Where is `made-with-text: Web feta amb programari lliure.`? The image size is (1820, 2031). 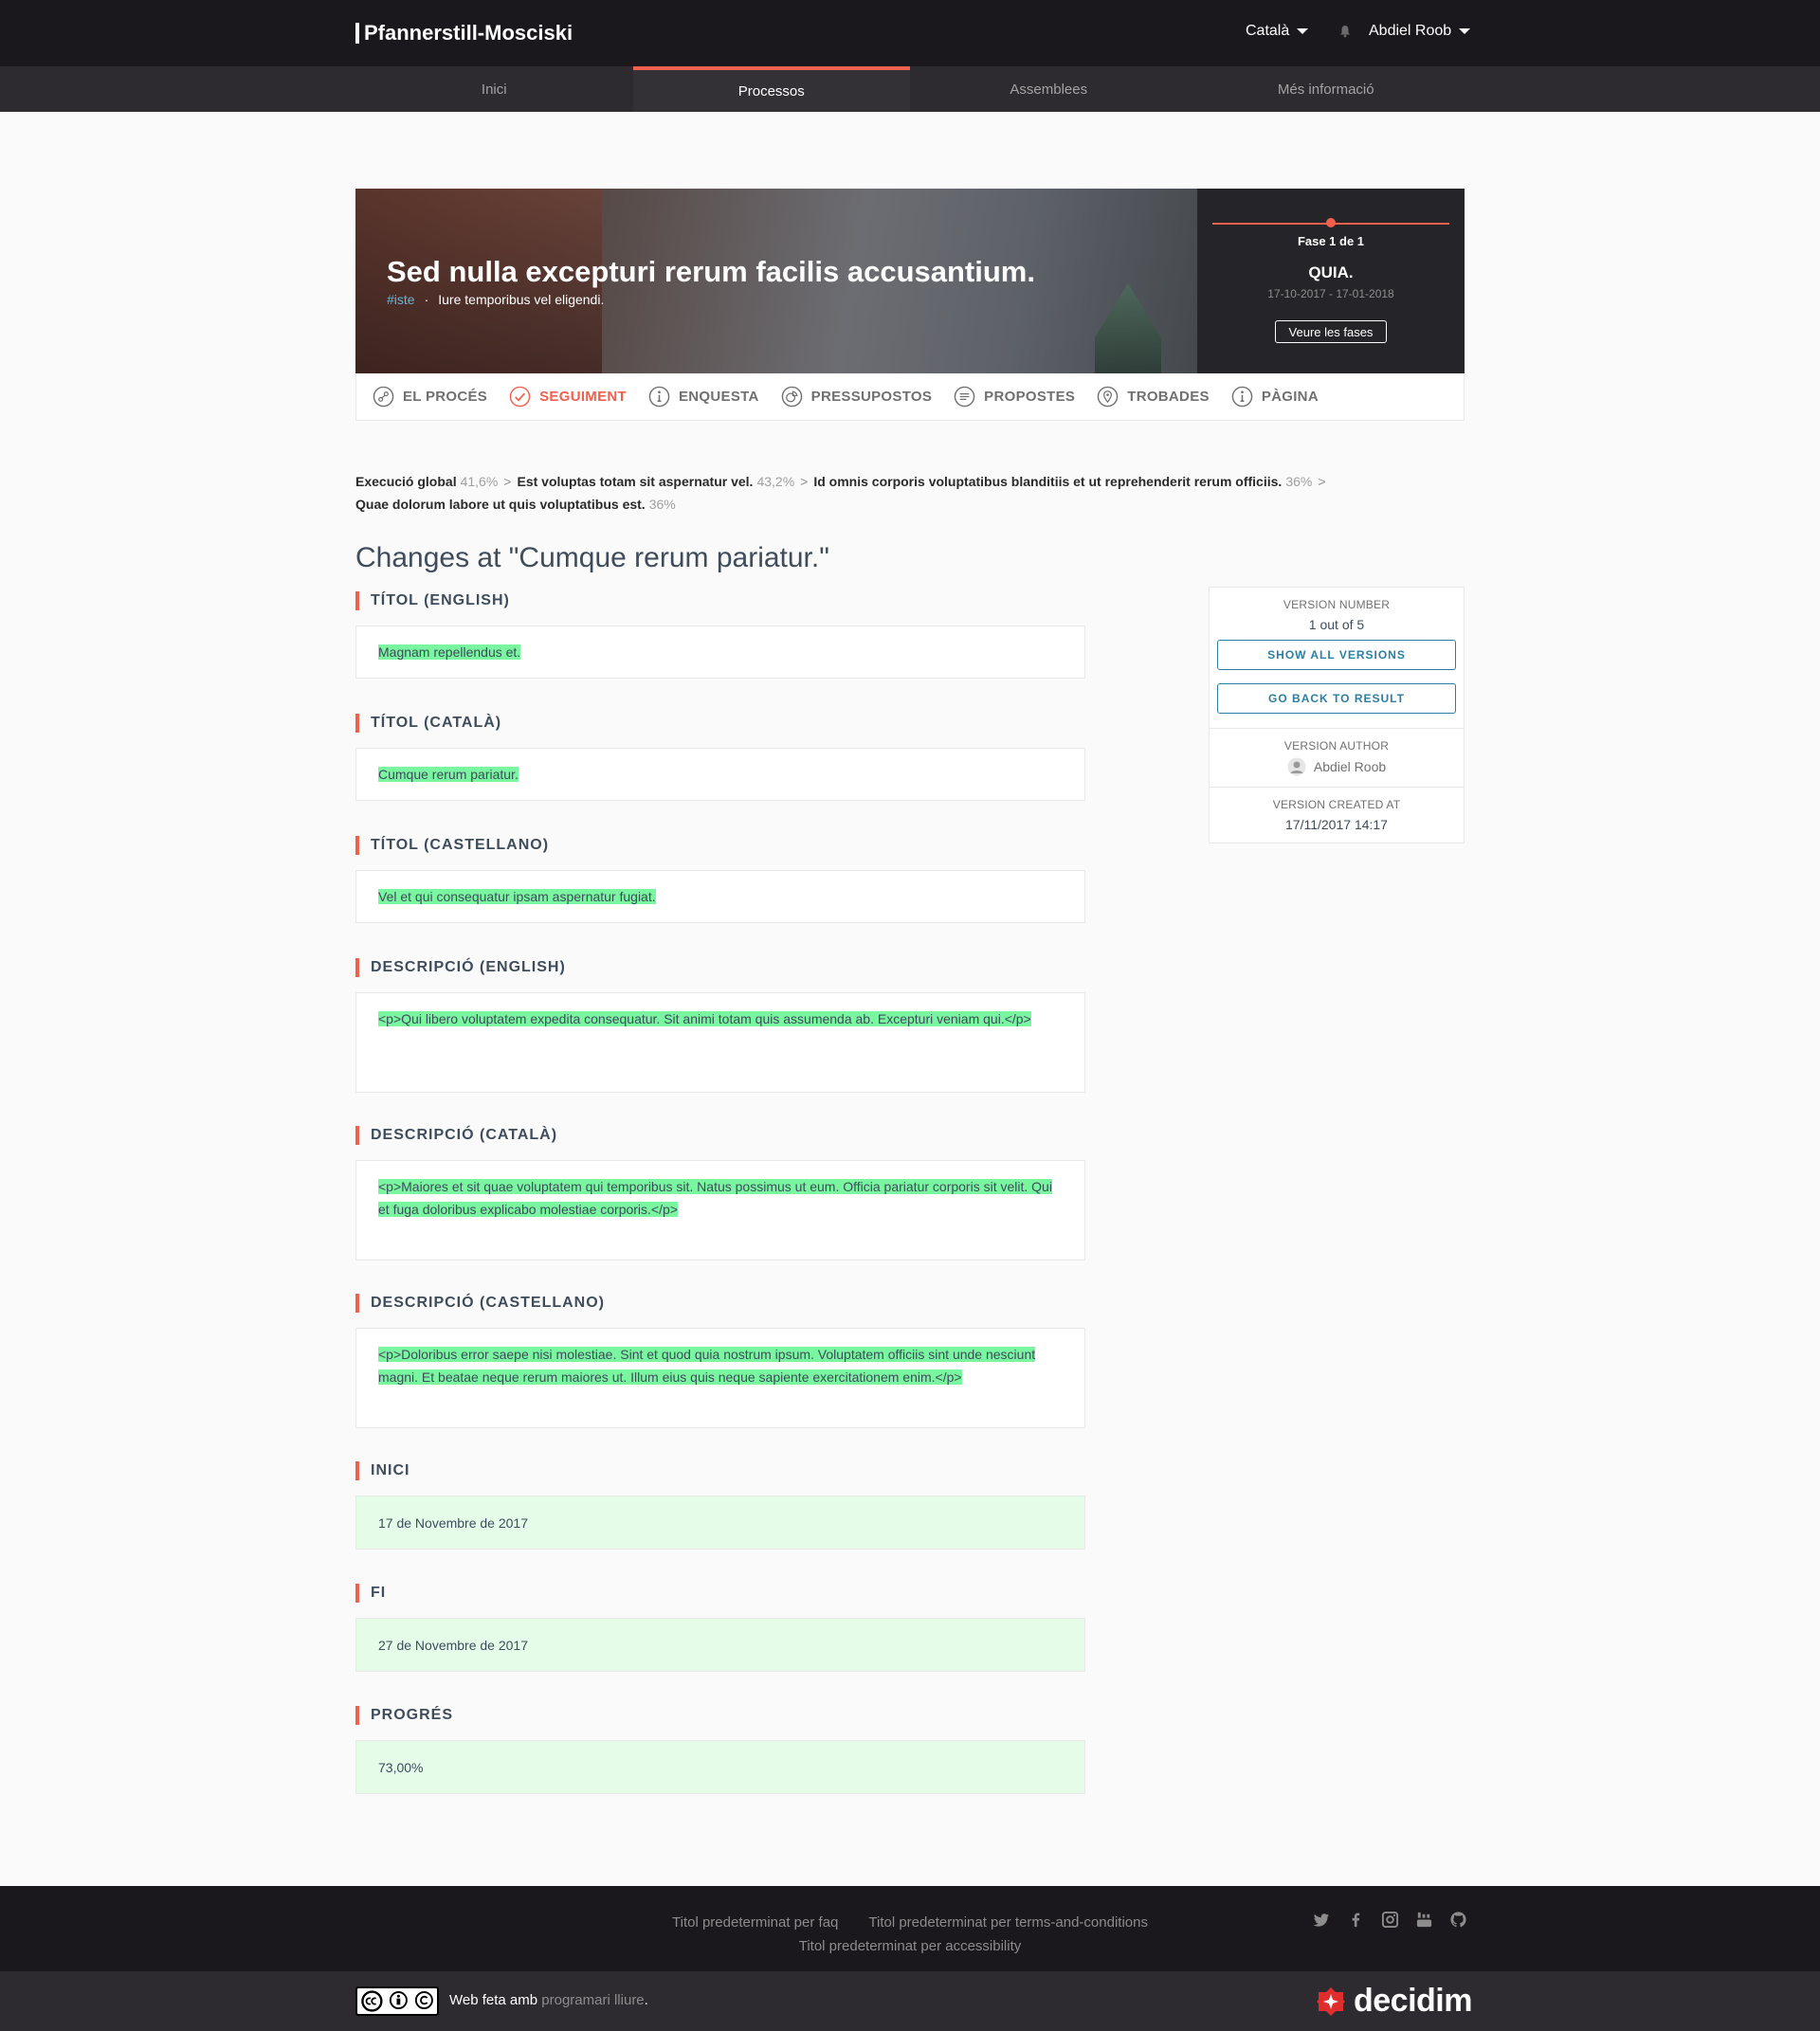
made-with-text: Web feta amb programari lliure. is located at coordinates (548, 2000).